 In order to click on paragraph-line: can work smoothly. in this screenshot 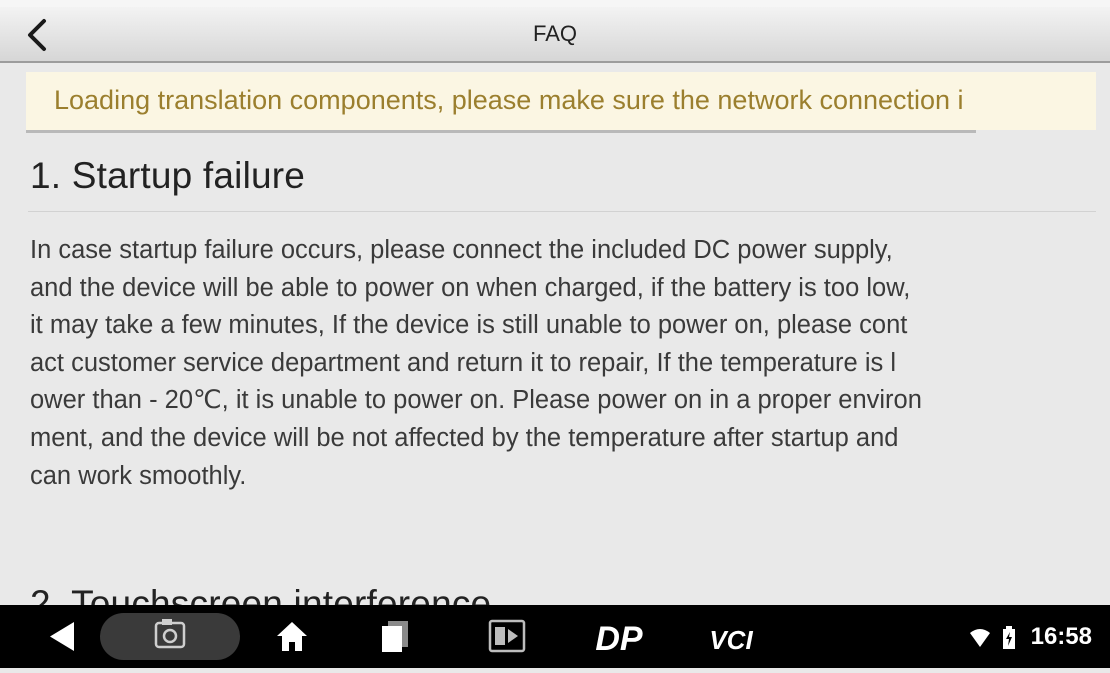, I will do `click(138, 475)`.